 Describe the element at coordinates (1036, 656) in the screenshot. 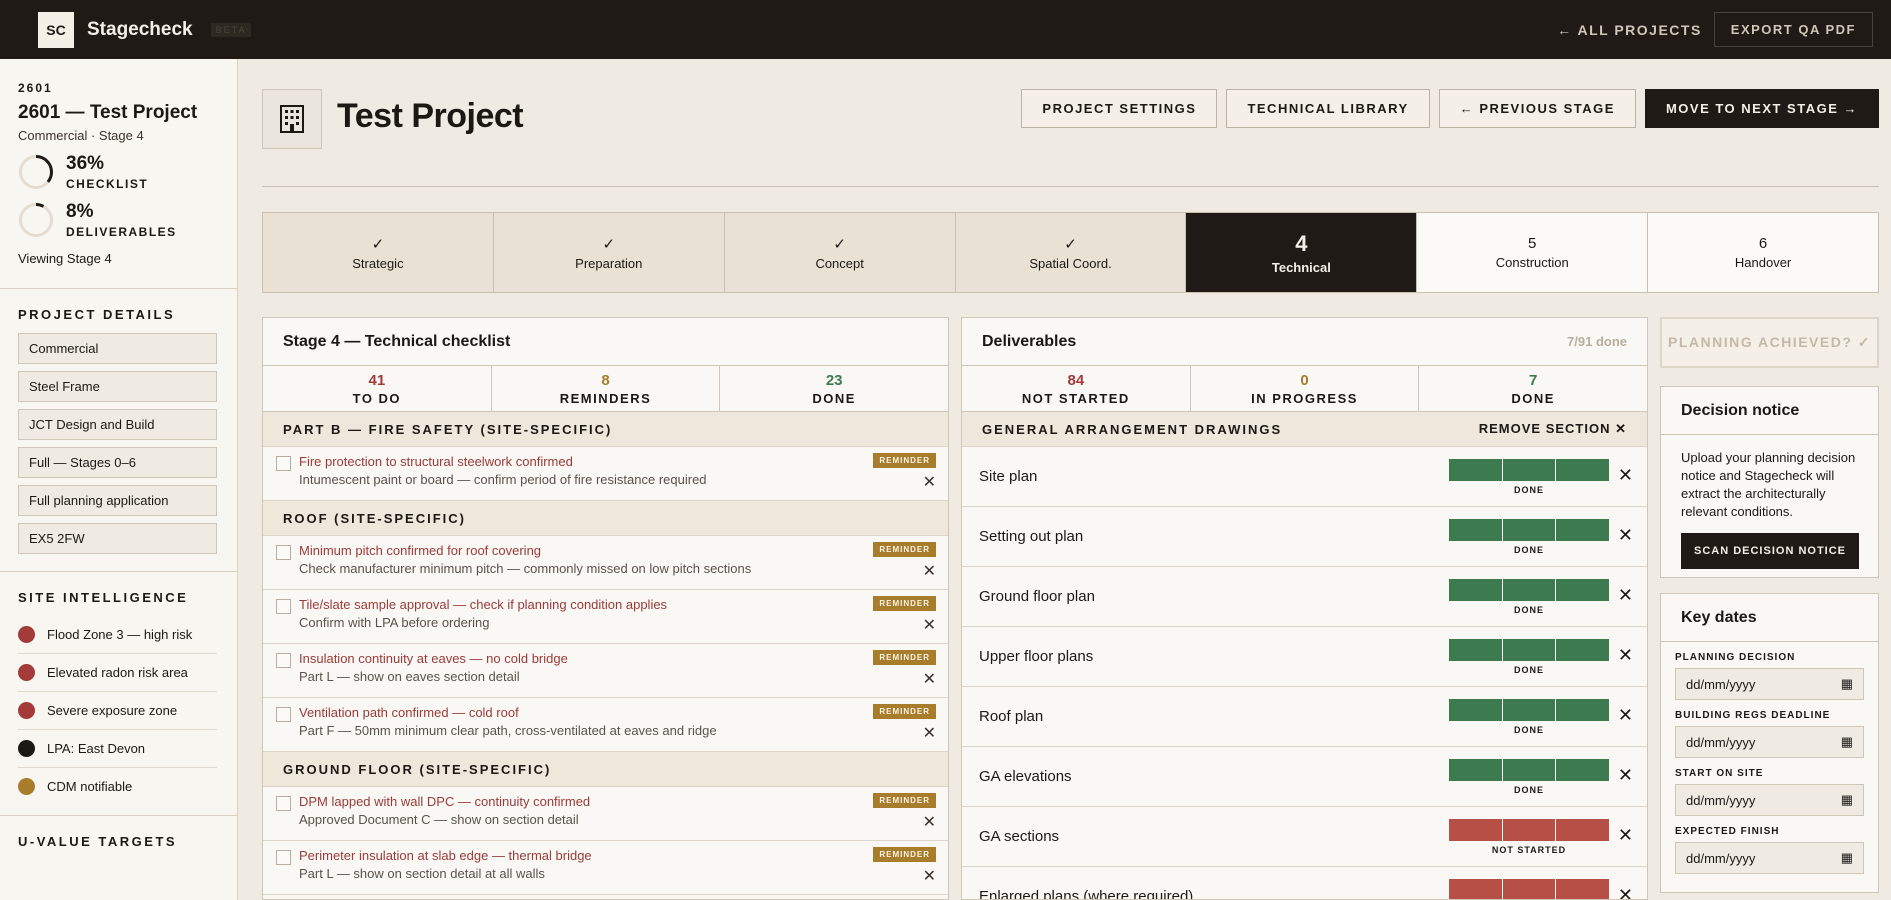

I see `deliverable-name: Upper floor plans` at that location.